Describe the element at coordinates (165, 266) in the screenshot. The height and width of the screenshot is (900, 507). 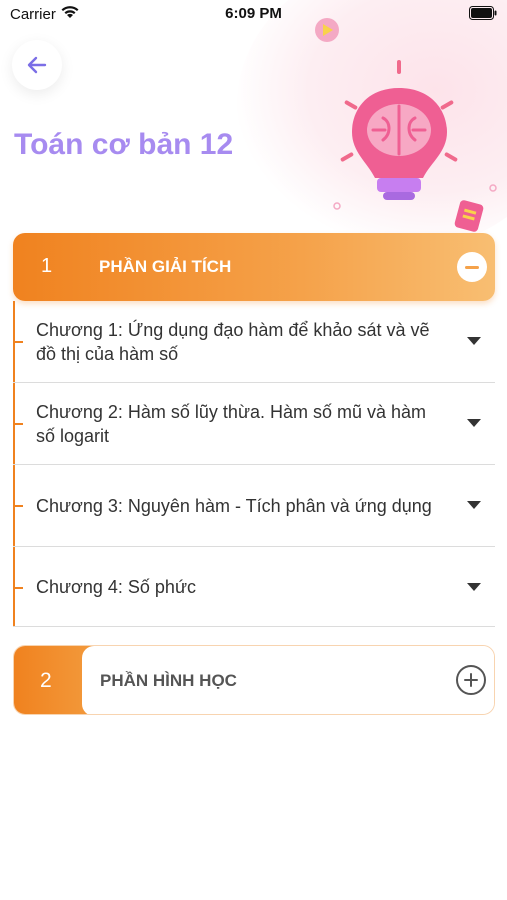
I see `section-label: PHẦN GIẢI TÍCH` at that location.